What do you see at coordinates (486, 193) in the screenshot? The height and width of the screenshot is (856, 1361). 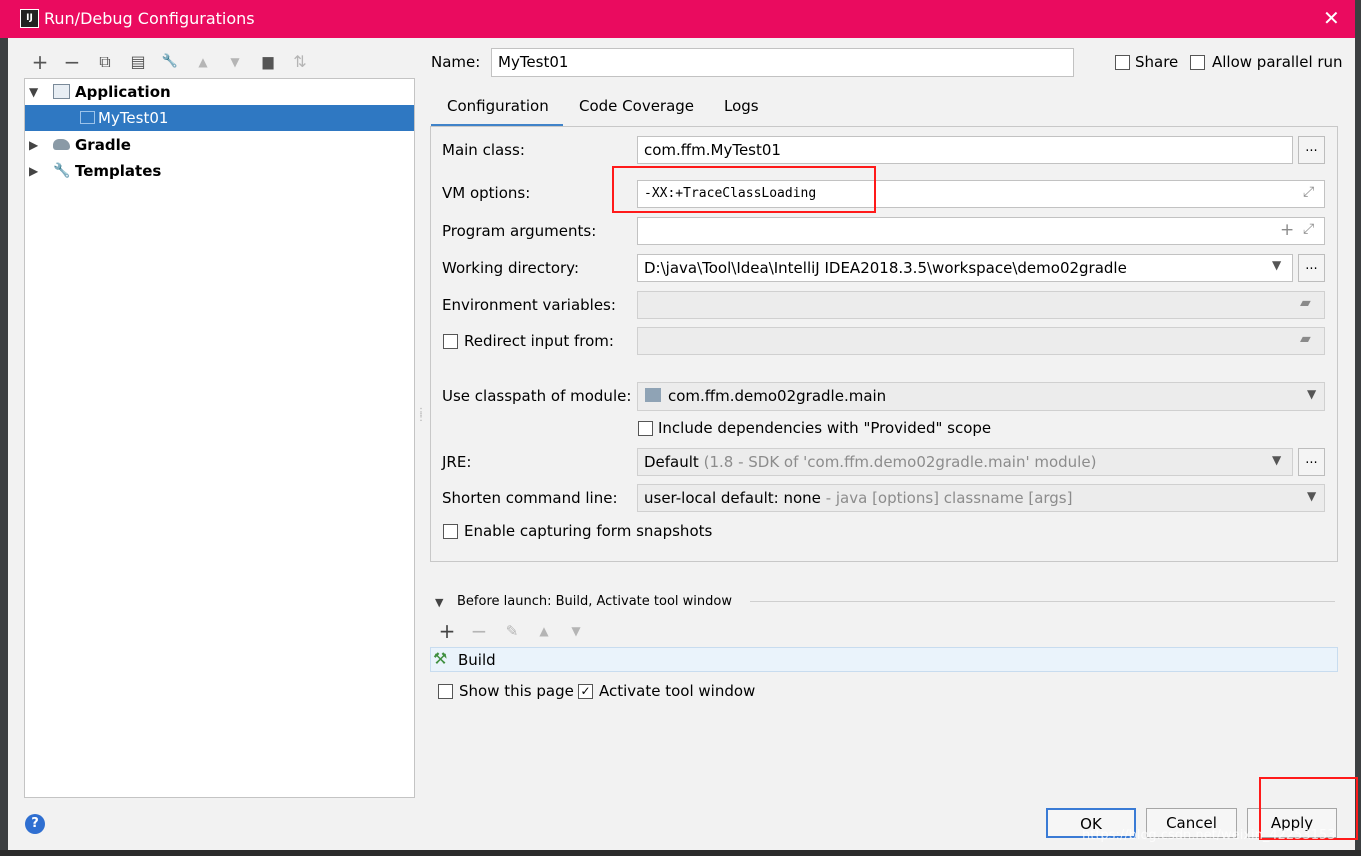 I see `vm-options-label: VM options:` at bounding box center [486, 193].